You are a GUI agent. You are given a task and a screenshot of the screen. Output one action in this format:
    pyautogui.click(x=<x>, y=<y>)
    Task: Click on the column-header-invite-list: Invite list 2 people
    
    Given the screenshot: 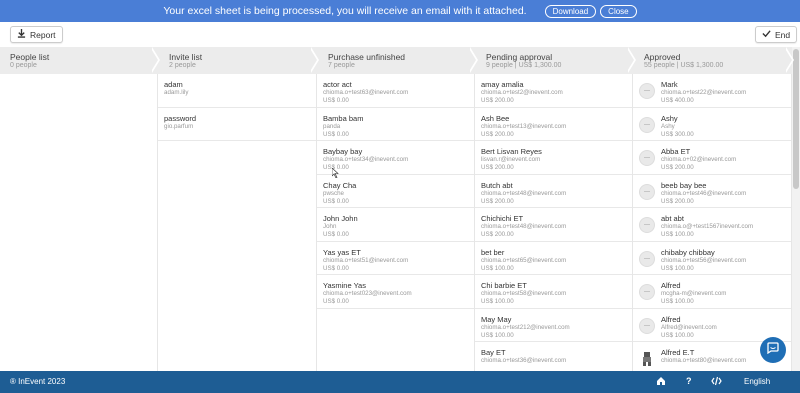 What is the action you would take?
    pyautogui.click(x=239, y=60)
    